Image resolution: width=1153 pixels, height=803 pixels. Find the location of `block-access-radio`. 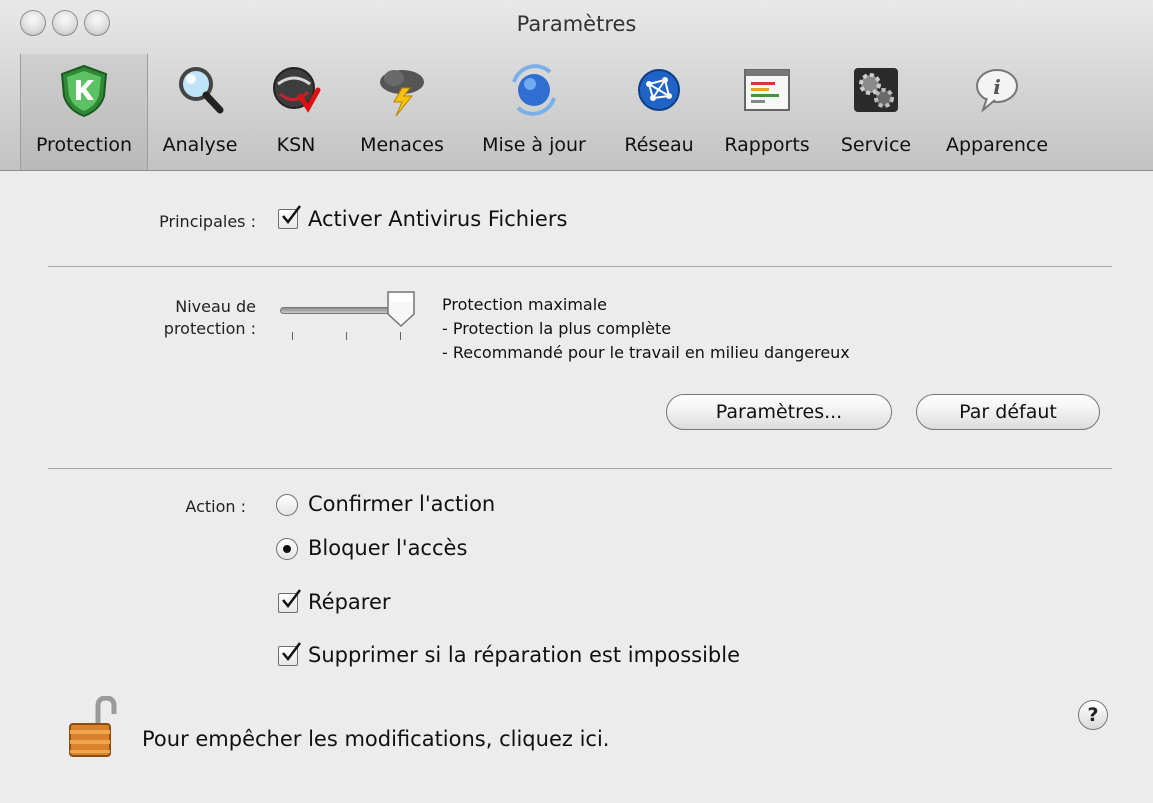

block-access-radio is located at coordinates (287, 549).